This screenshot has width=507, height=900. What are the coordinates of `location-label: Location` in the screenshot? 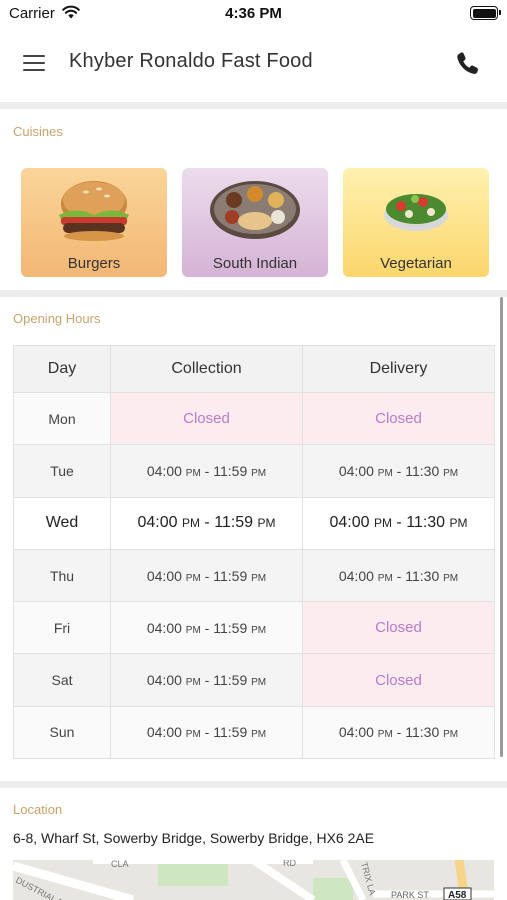 It's located at (38, 809).